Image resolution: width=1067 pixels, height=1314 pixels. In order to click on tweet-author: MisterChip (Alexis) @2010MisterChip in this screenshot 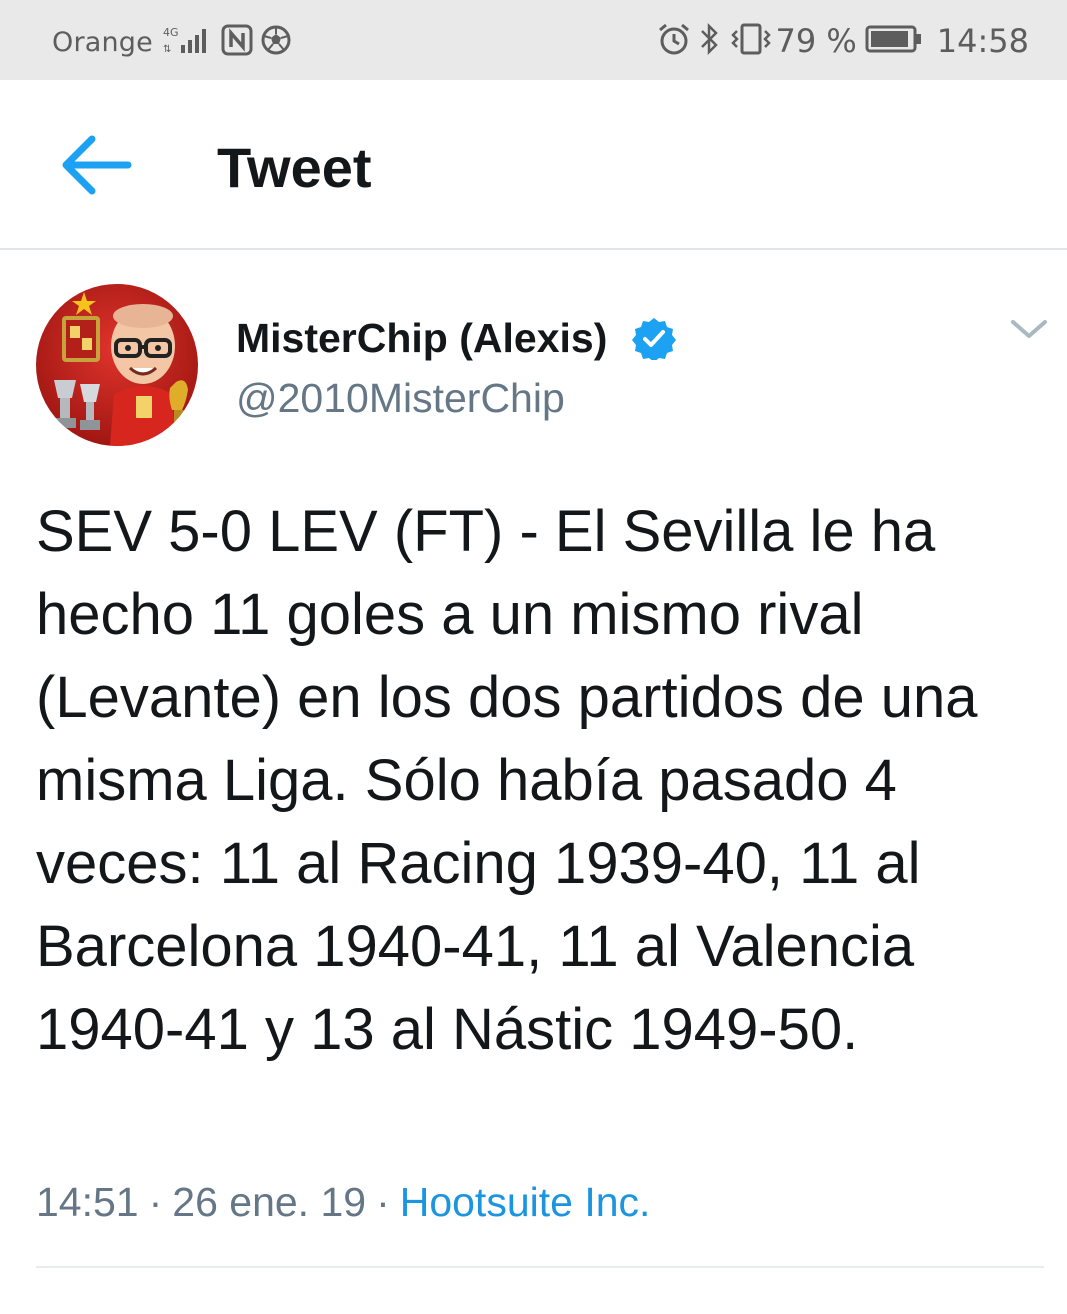, I will do `click(533, 370)`.